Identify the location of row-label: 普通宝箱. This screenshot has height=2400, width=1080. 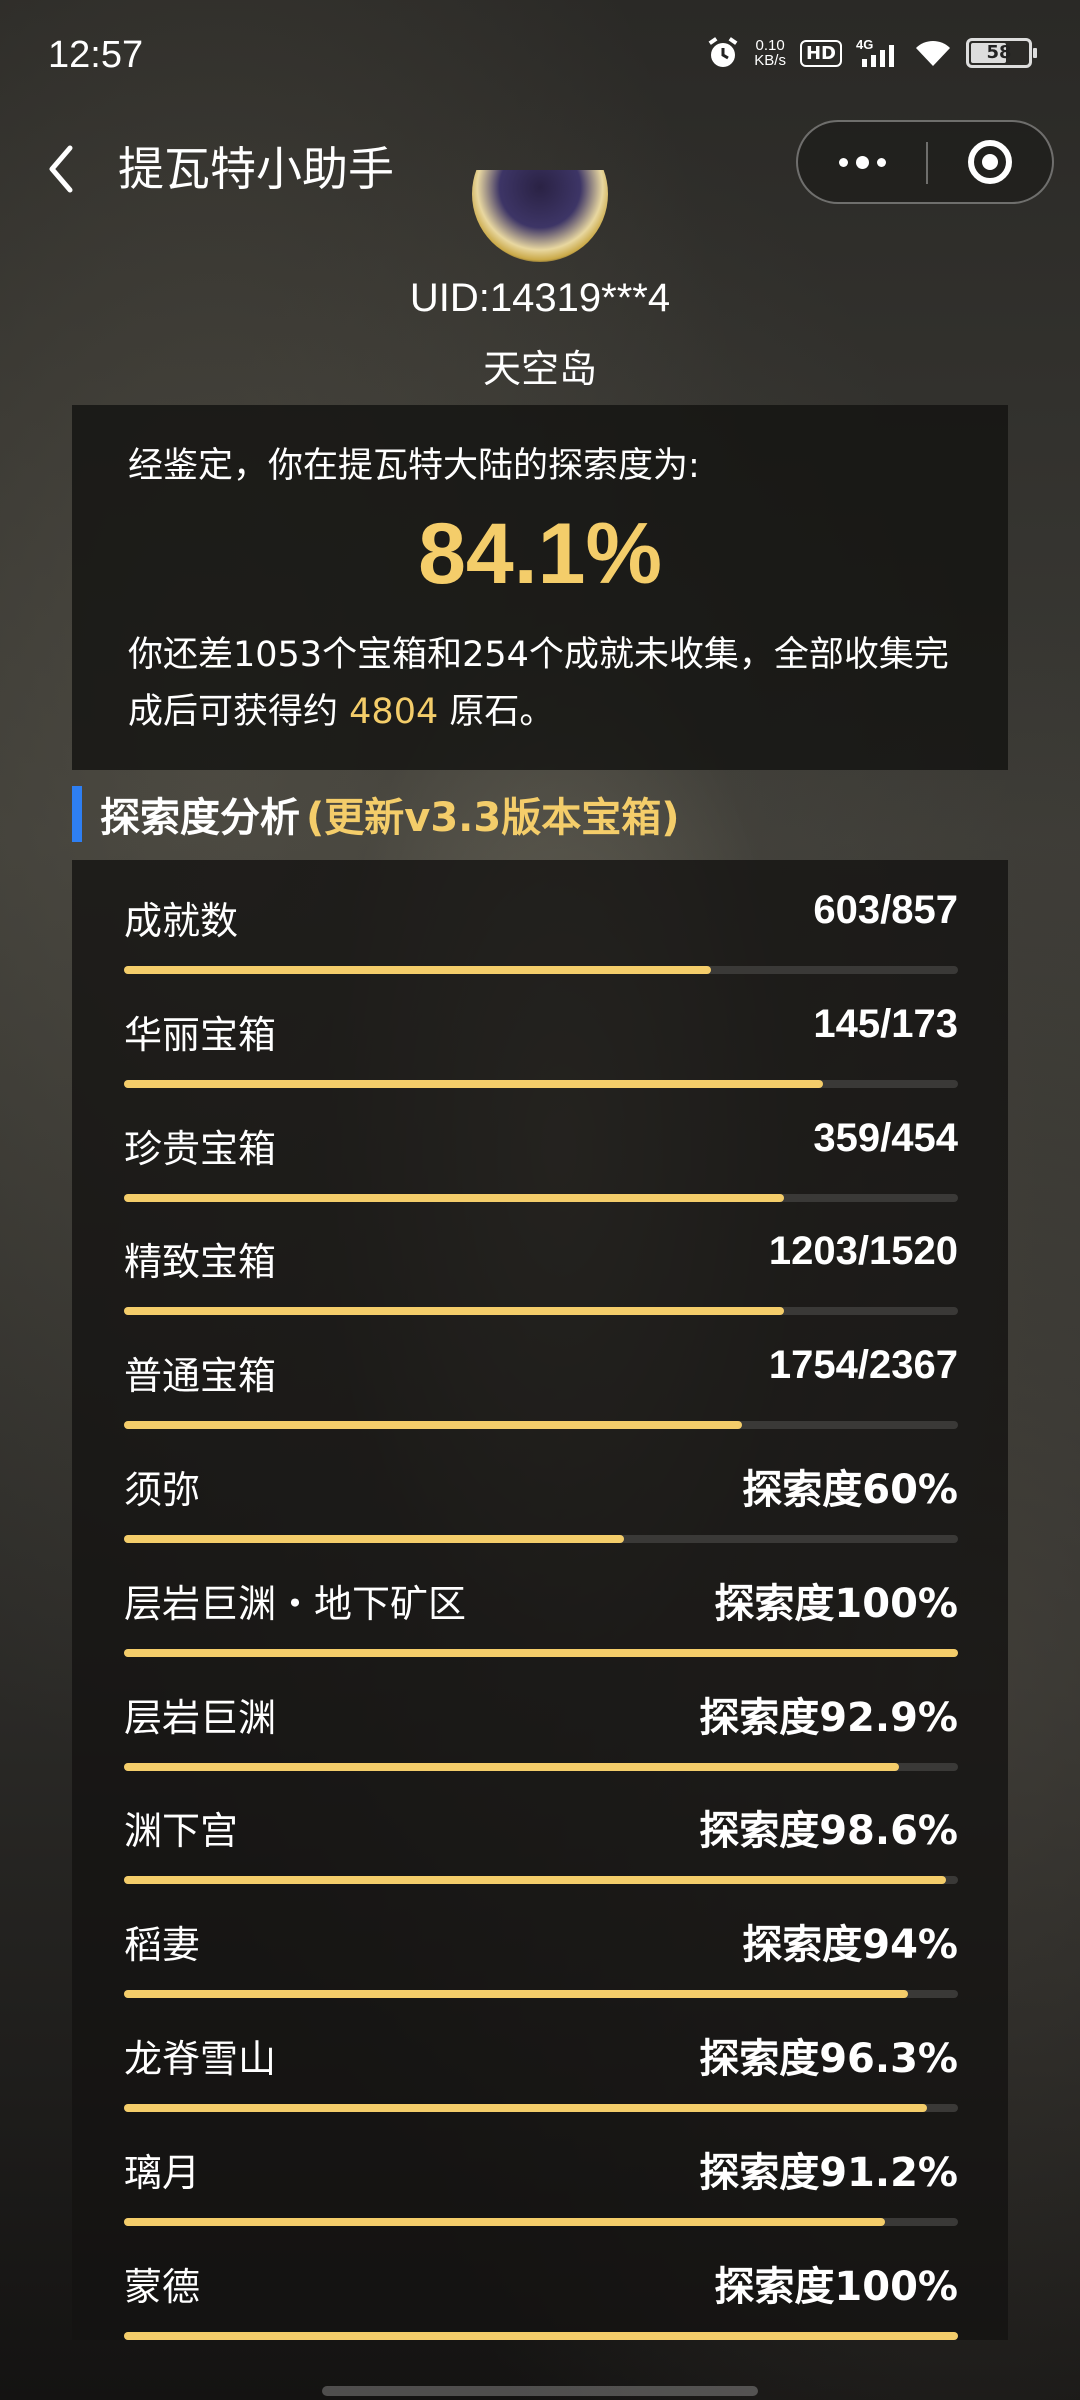
(200, 1376).